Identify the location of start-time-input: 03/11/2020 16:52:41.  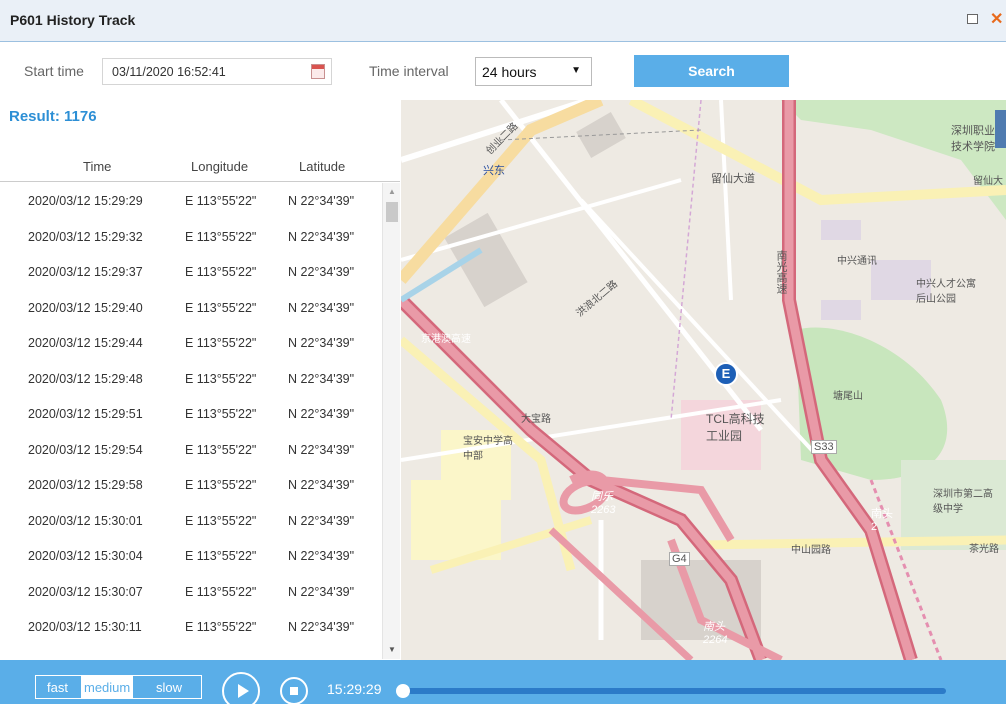
(217, 71).